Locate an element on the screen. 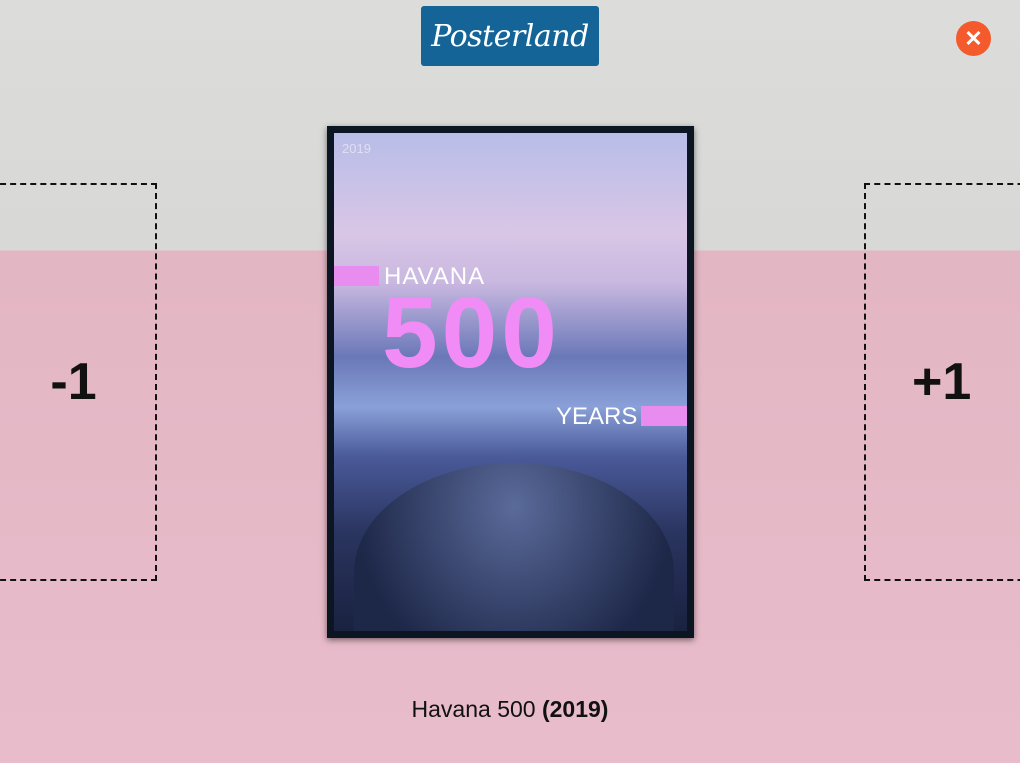 The width and height of the screenshot is (1020, 763). vote-up-zone: +1 is located at coordinates (942, 382).